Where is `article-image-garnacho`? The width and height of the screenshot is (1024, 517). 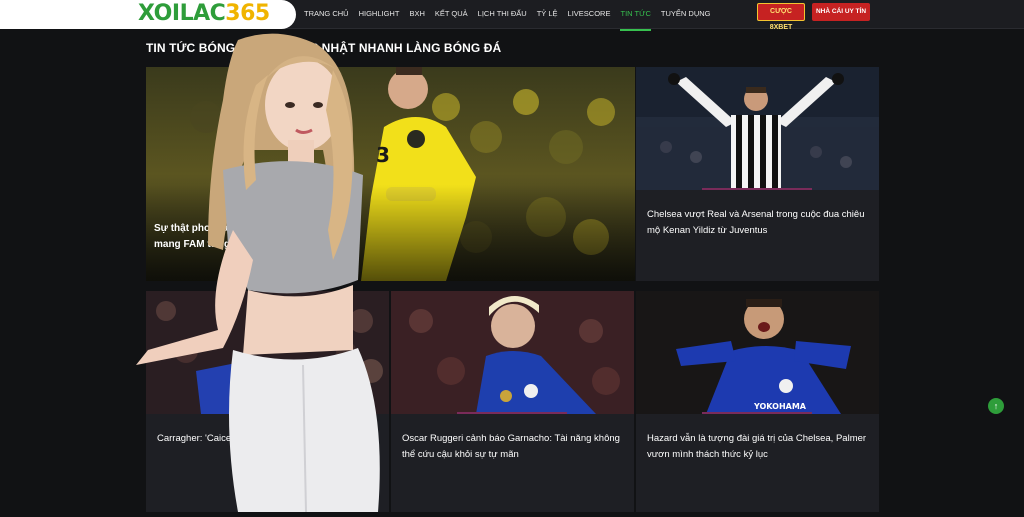
article-image-garnacho is located at coordinates (512, 352).